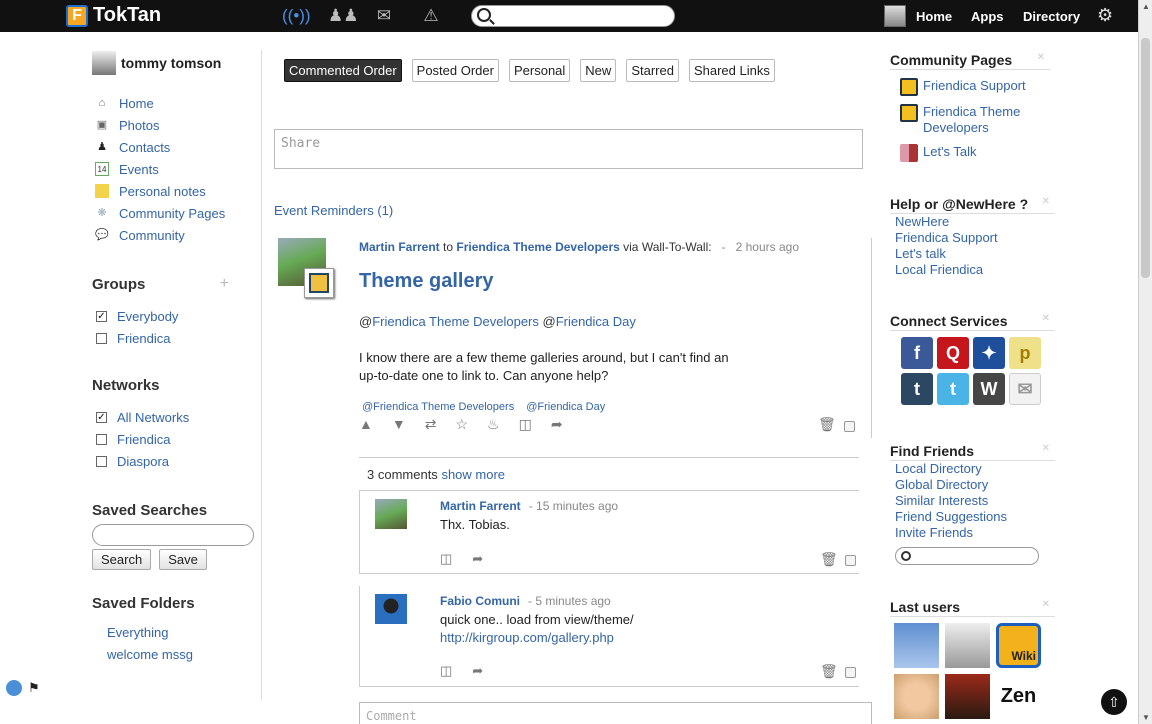 This screenshot has height=724, width=1152. I want to click on community-page-item: Let's Talk, so click(975, 153).